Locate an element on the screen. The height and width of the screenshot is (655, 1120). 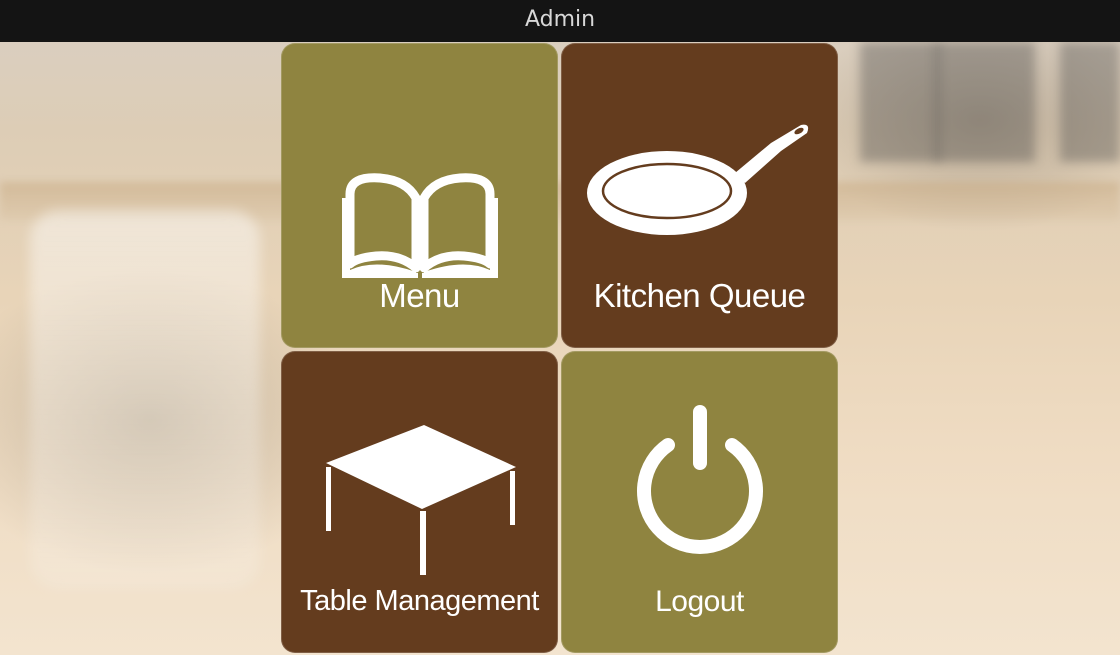
table-management-tile-button: Table Management is located at coordinates (419, 502).